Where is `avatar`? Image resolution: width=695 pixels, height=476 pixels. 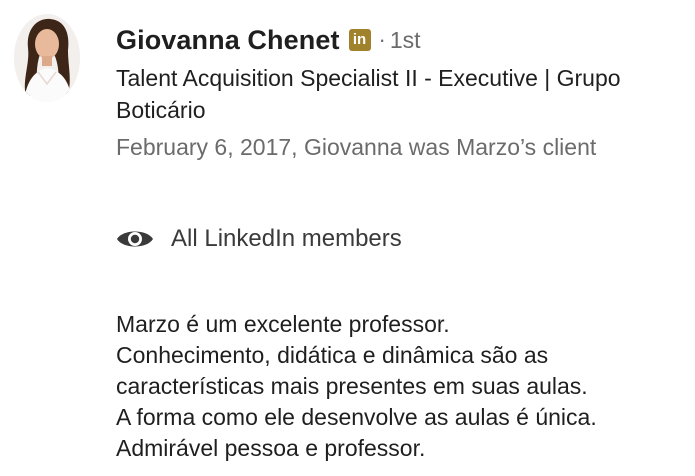 avatar is located at coordinates (47, 58).